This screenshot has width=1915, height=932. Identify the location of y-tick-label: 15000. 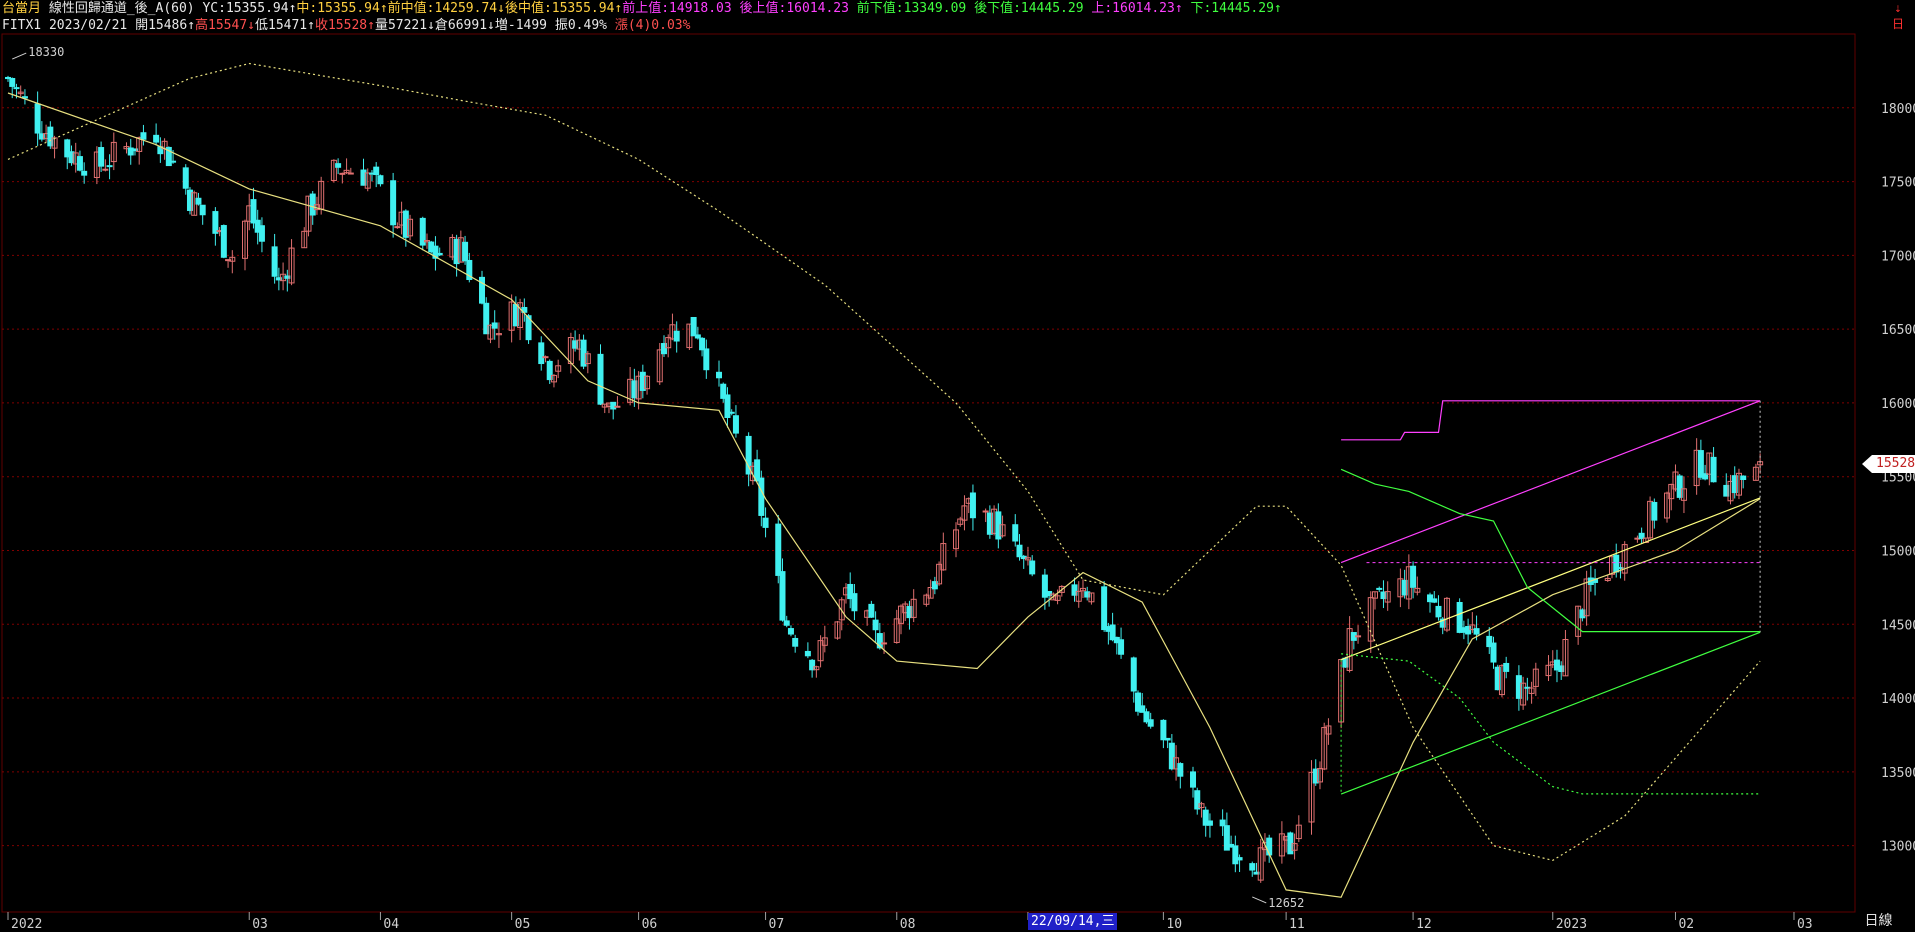
(1898, 551).